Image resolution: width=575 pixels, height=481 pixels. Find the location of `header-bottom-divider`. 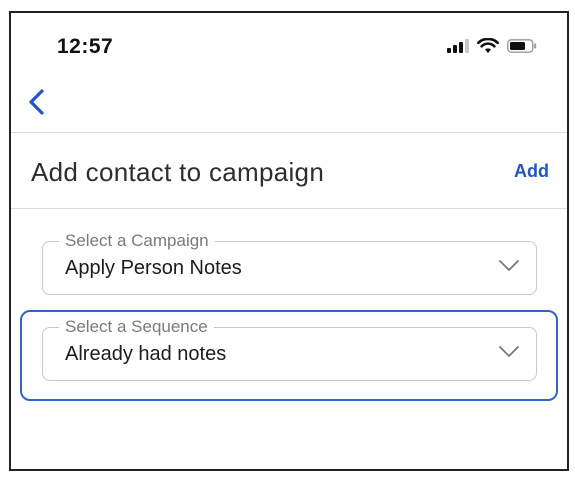

header-bottom-divider is located at coordinates (289, 208).